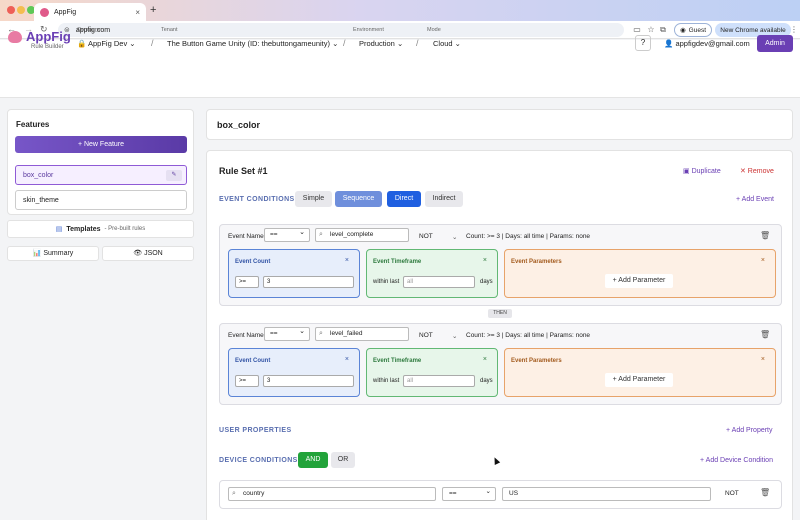  What do you see at coordinates (243, 171) in the screenshot?
I see `rule-set-title: Rule Set #1` at bounding box center [243, 171].